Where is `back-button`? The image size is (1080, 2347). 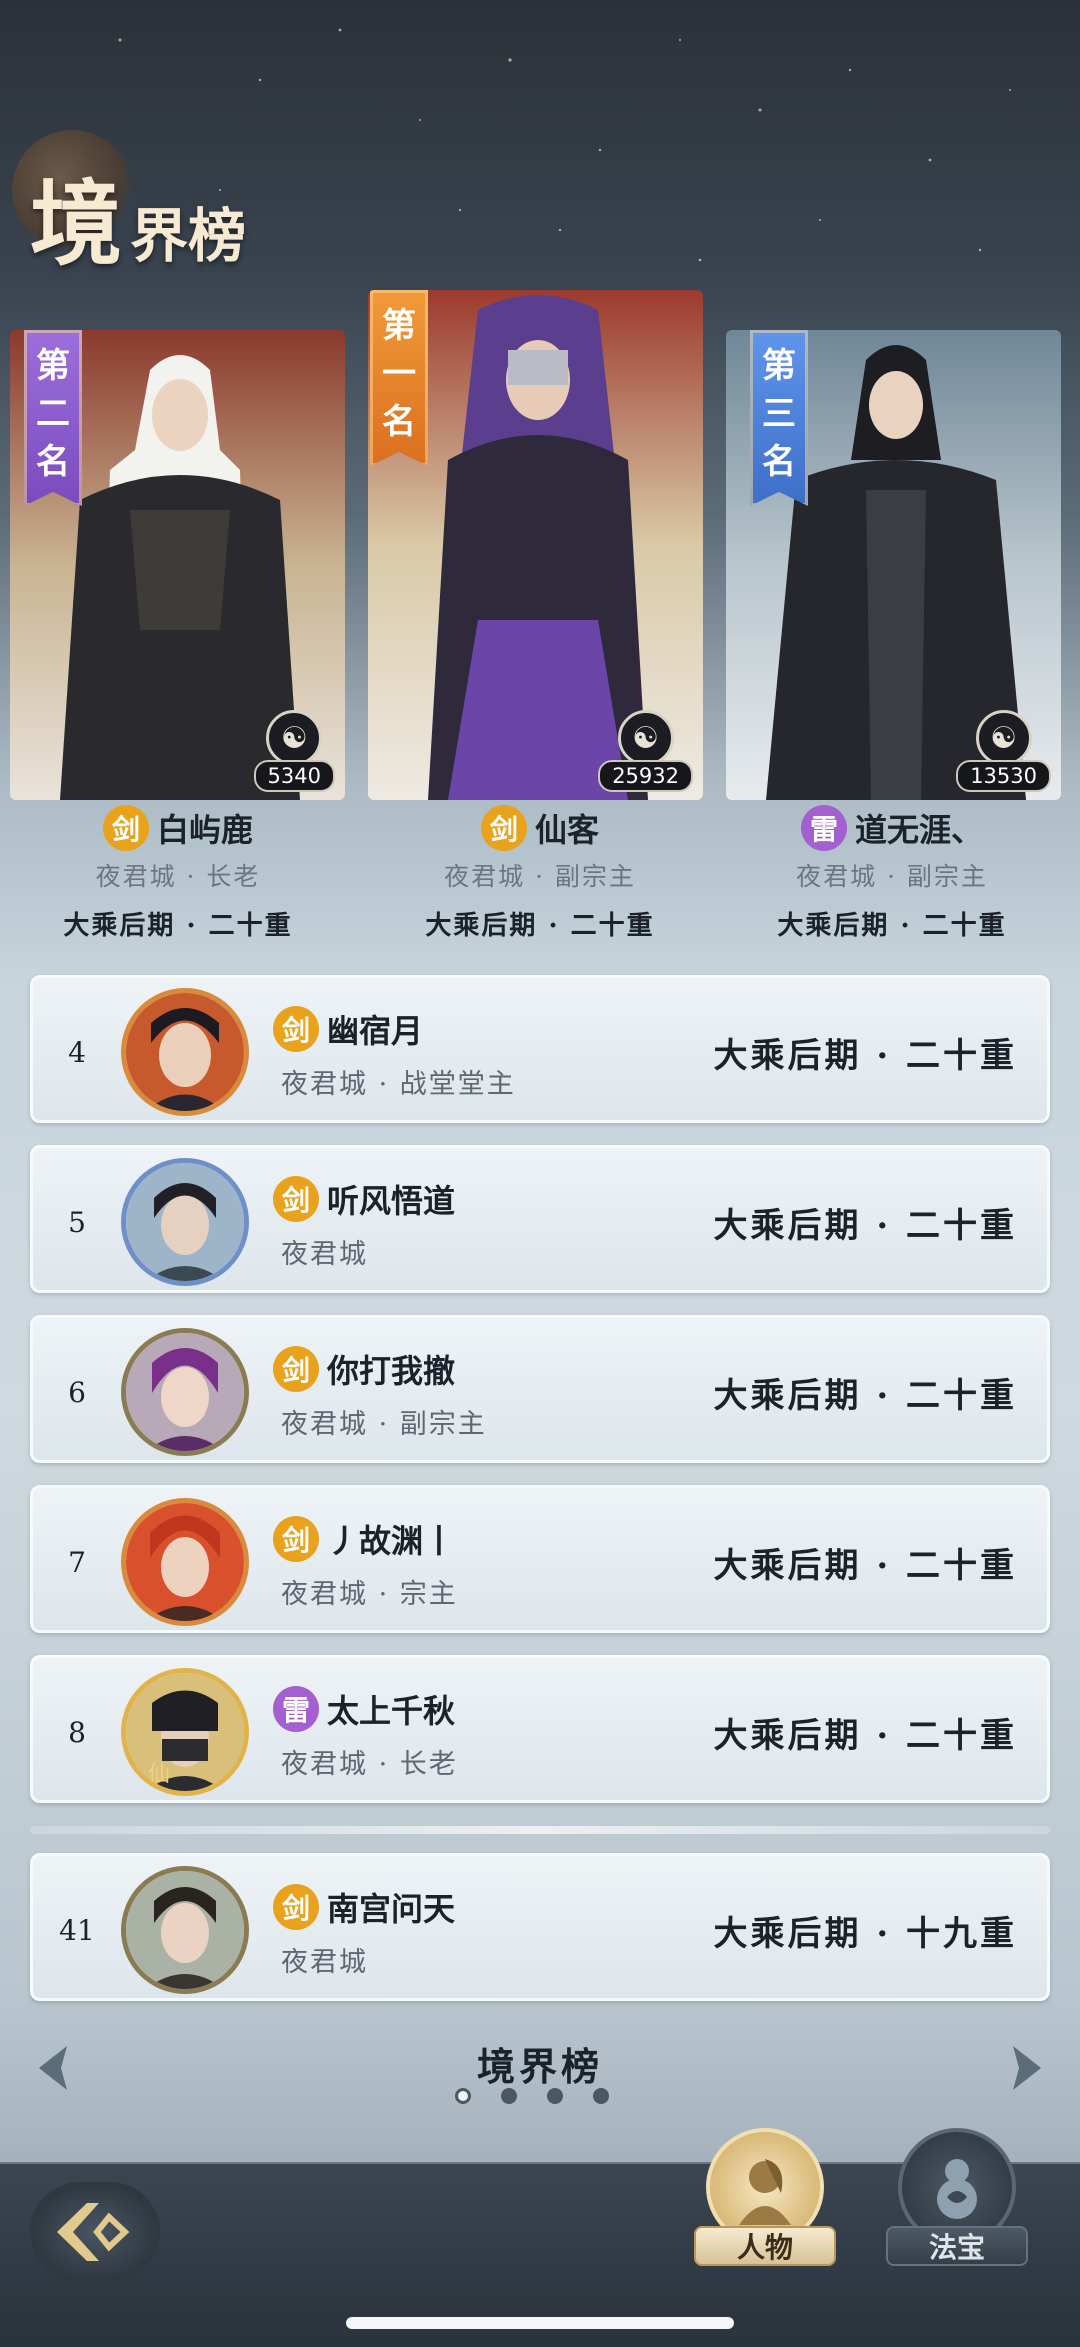 back-button is located at coordinates (95, 2232).